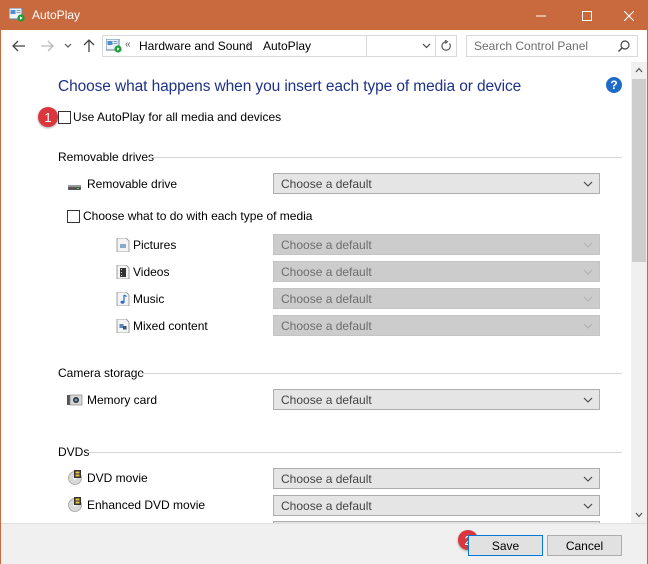 The image size is (648, 564). I want to click on section-header-removable-drives: Removable drives, so click(106, 157).